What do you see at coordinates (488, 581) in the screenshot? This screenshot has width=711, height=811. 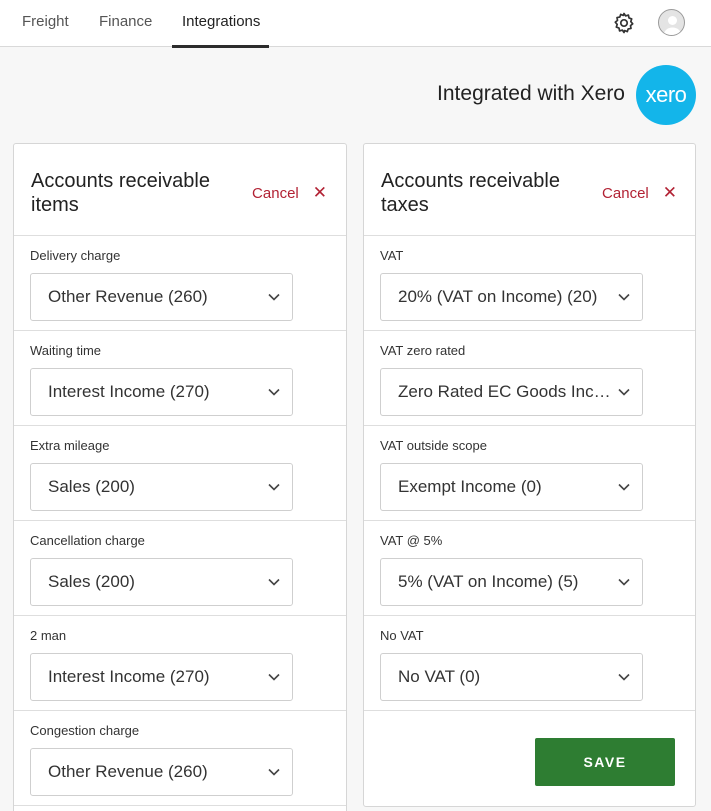 I see `select-value: 5% (VAT on Income) (5)` at bounding box center [488, 581].